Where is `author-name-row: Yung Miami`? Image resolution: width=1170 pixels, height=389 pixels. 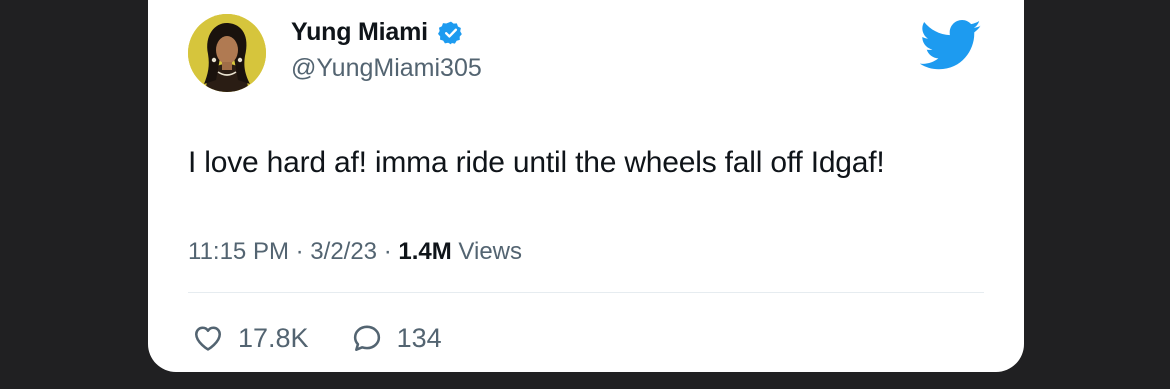
author-name-row: Yung Miami is located at coordinates (377, 32).